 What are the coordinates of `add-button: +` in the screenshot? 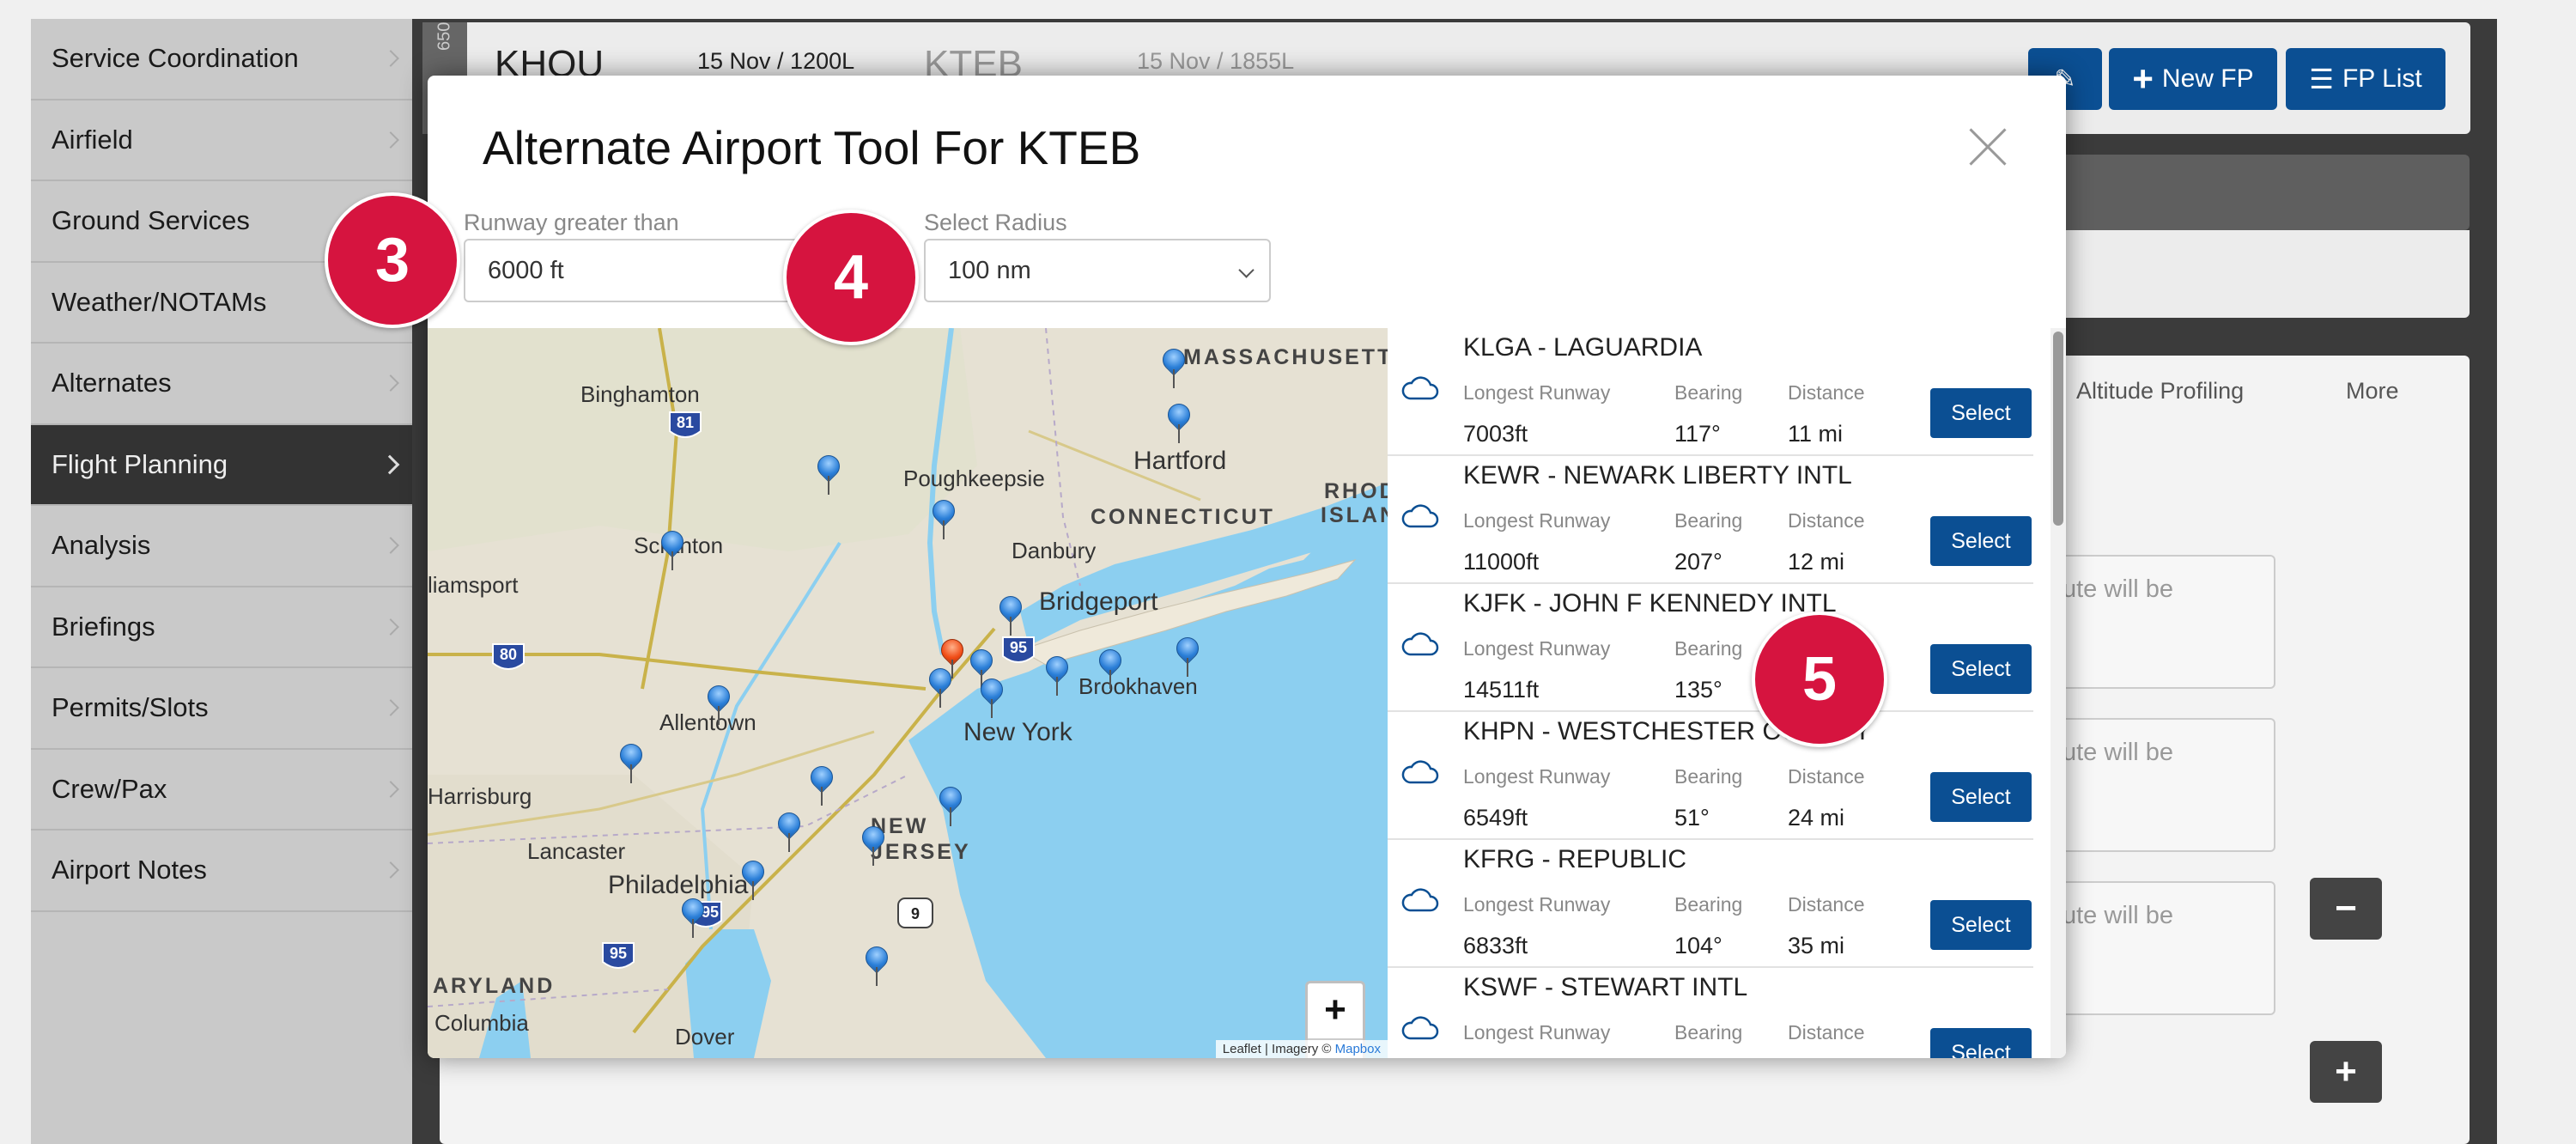 It's located at (2346, 1072).